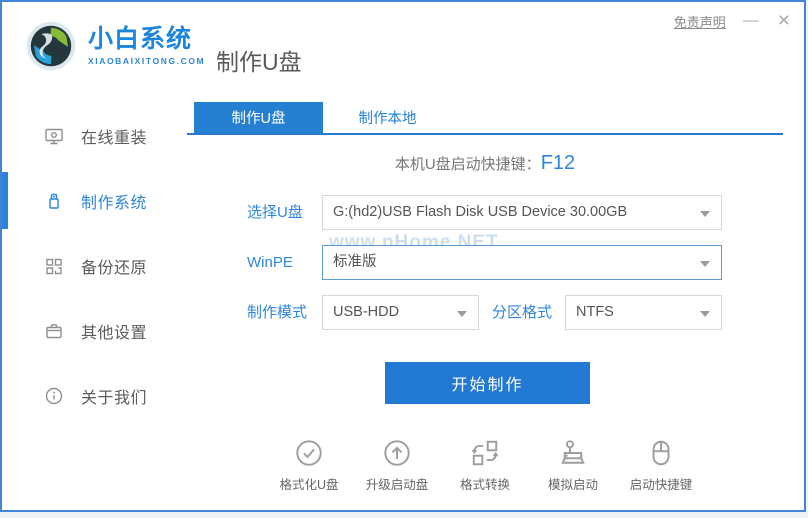 This screenshot has height=518, width=808. Describe the element at coordinates (572, 485) in the screenshot. I see `tool-label: 模拟启动` at that location.